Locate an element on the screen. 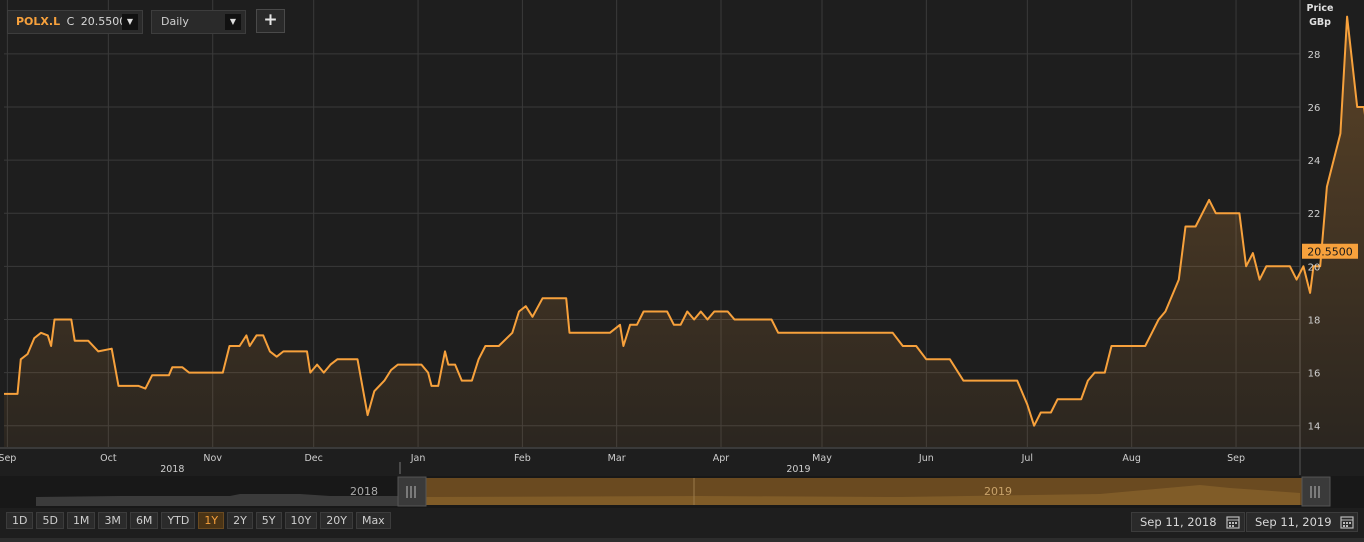  axis-unit-label: GBp is located at coordinates (1320, 22).